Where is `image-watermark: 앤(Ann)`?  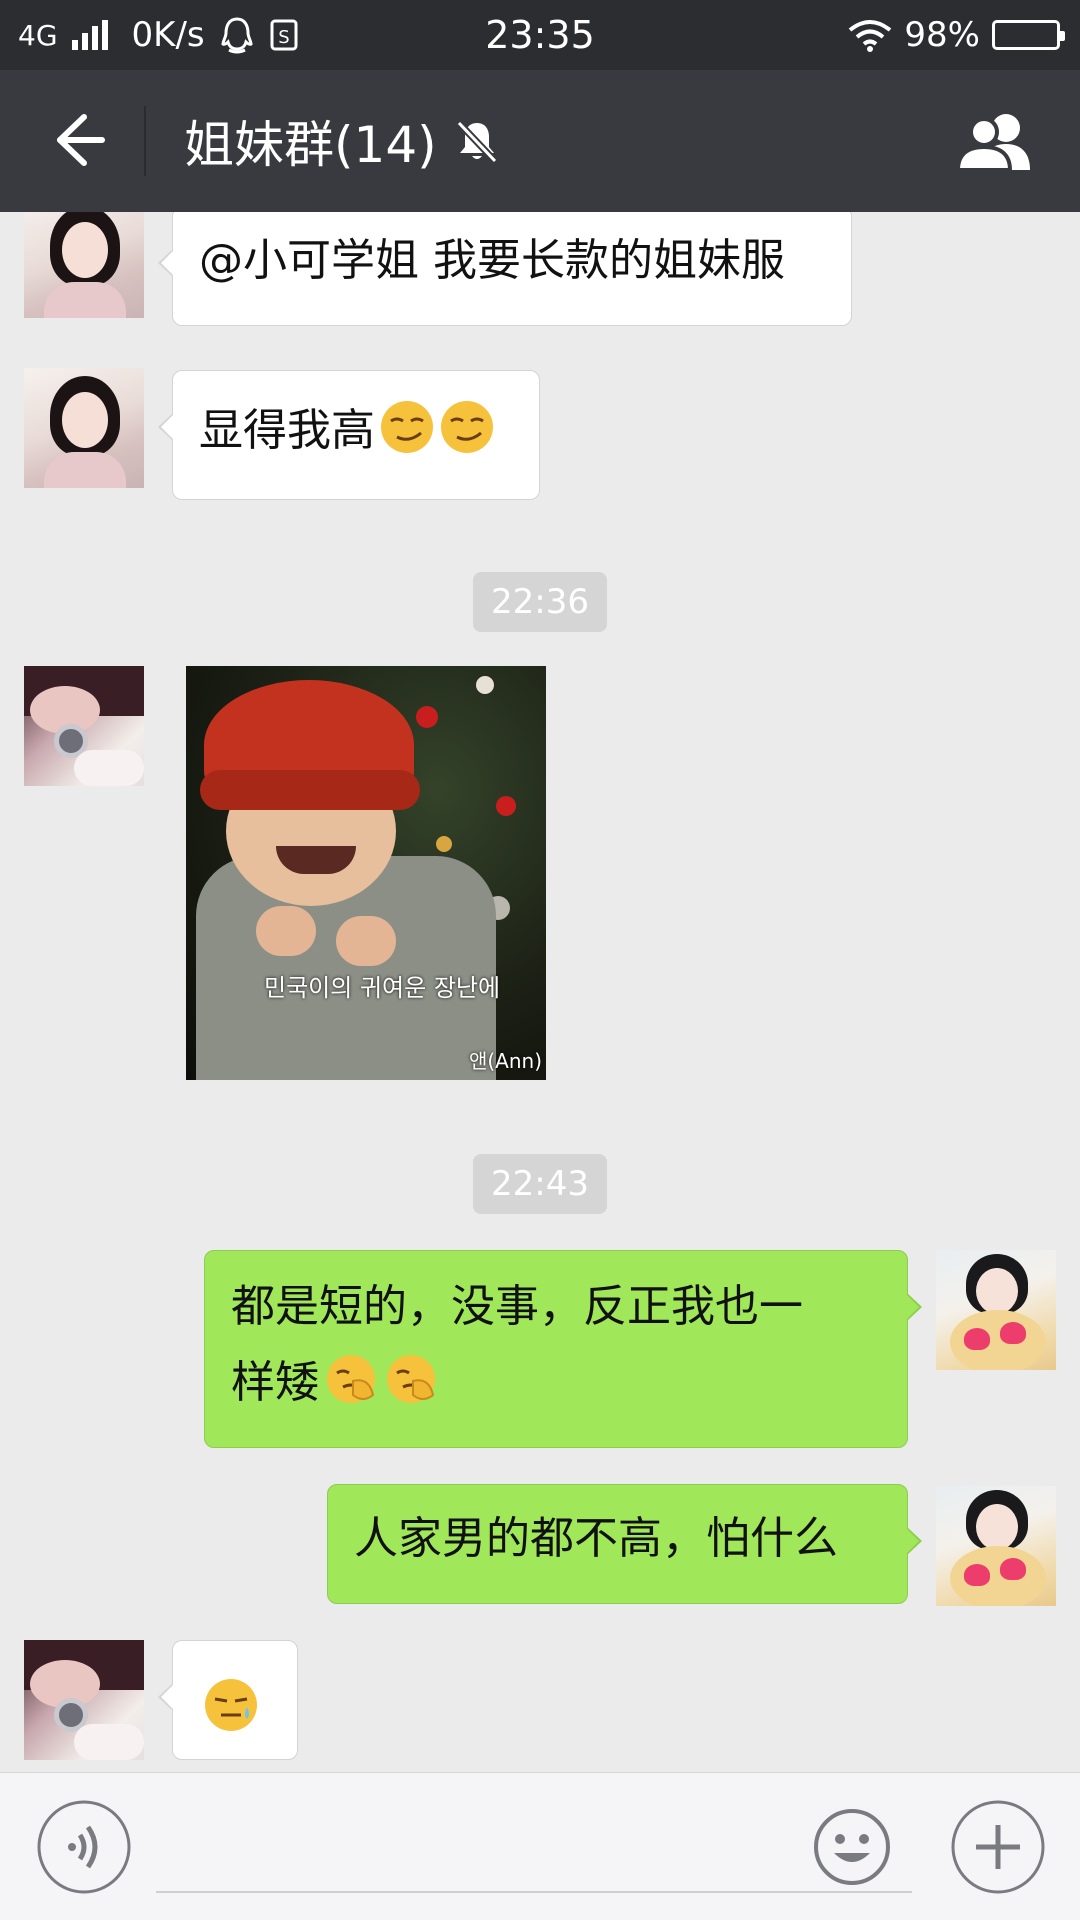 image-watermark: 앤(Ann) is located at coordinates (505, 1061).